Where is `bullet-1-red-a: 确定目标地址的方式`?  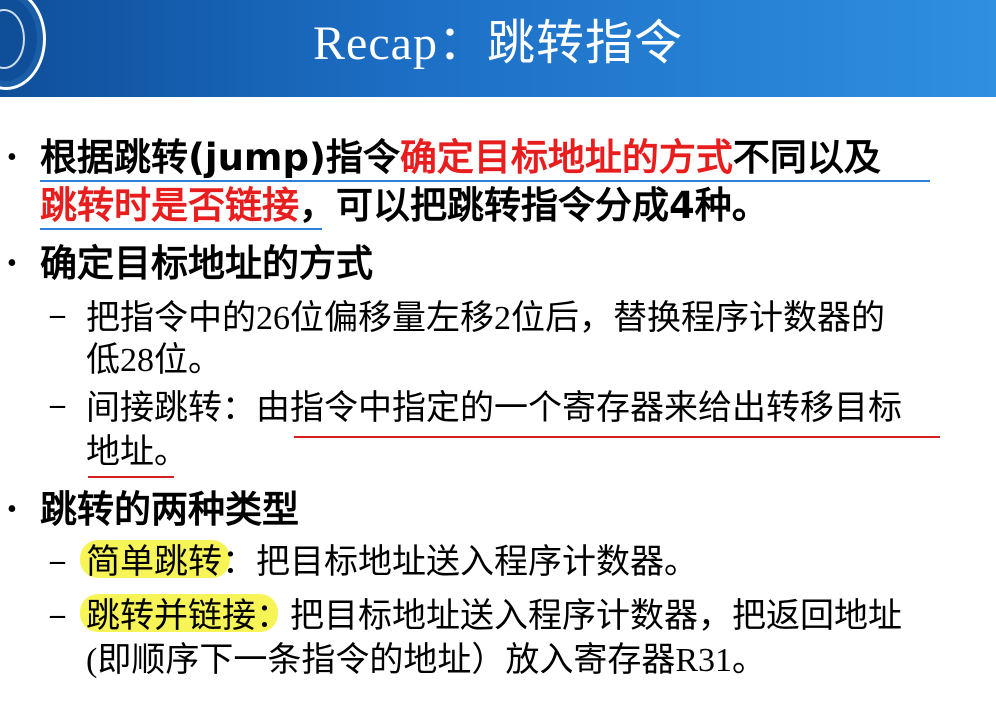
bullet-1-red-a: 确定目标地址的方式 is located at coordinates (566, 157).